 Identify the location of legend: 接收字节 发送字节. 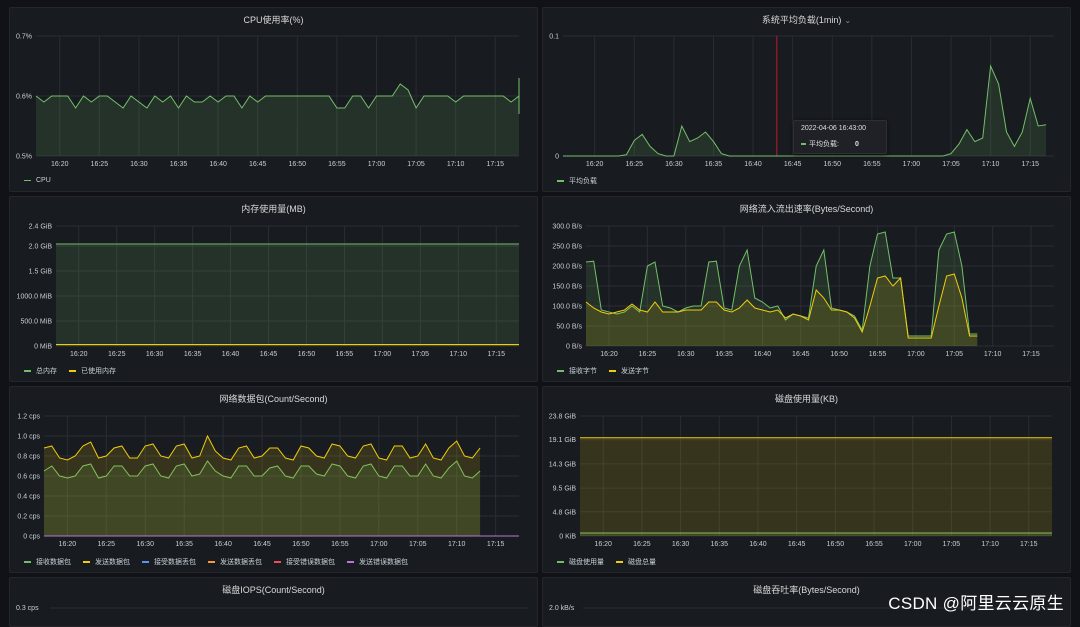
(609, 371).